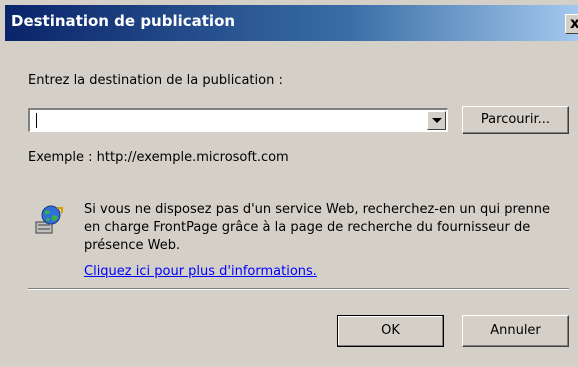  Describe the element at coordinates (298, 289) in the screenshot. I see `divider` at that location.